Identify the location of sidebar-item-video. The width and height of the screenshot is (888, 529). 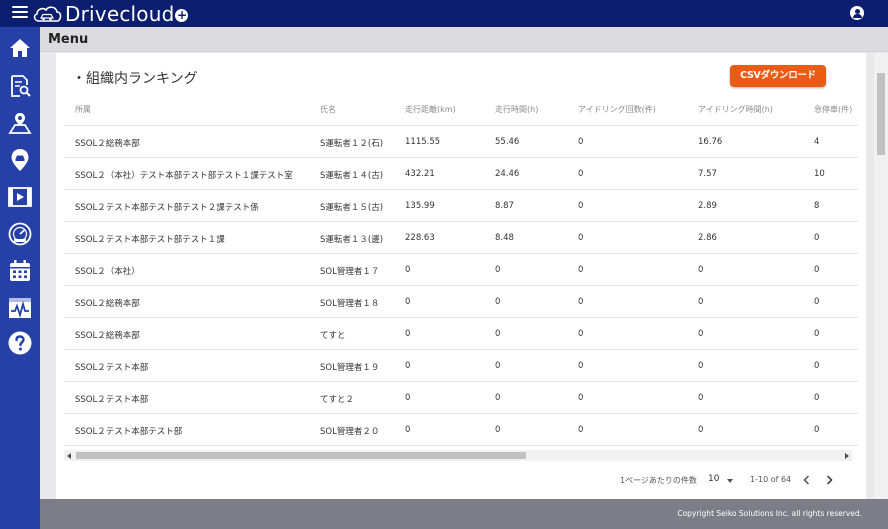
(20, 197).